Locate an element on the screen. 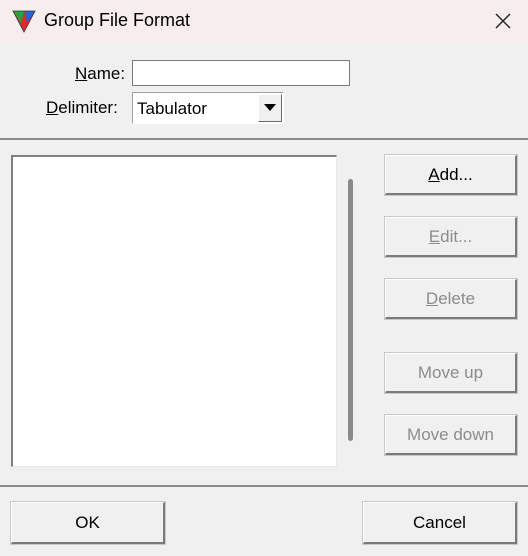 This screenshot has height=556, width=528. delimiter-dropdown-button is located at coordinates (270, 108).